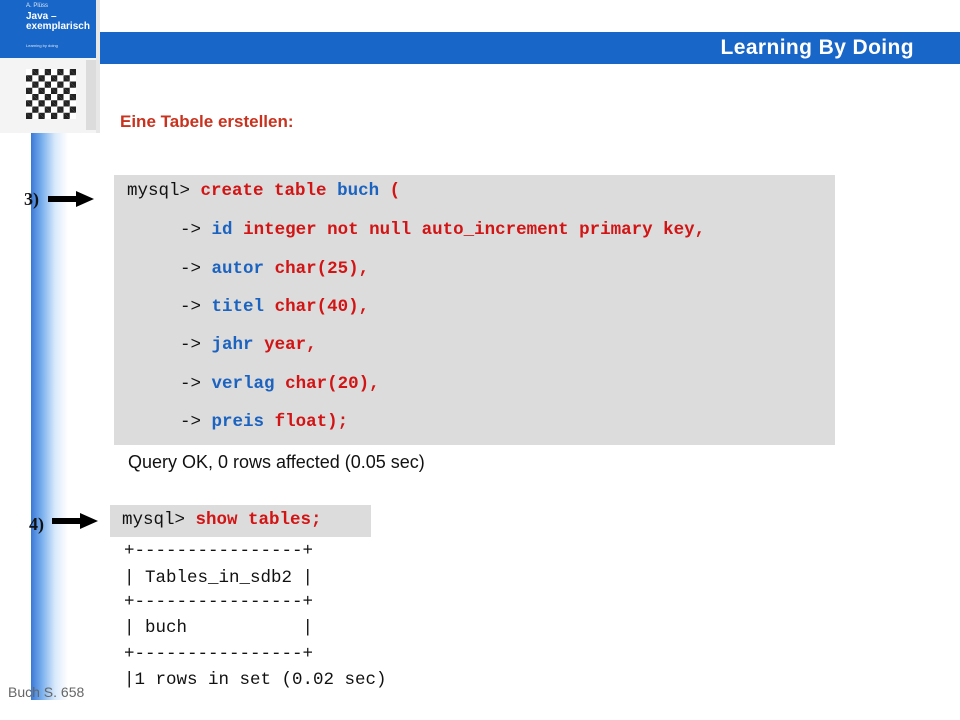 This screenshot has width=960, height=720. Describe the element at coordinates (322, 307) in the screenshot. I see `code-keyword: char(40),` at that location.